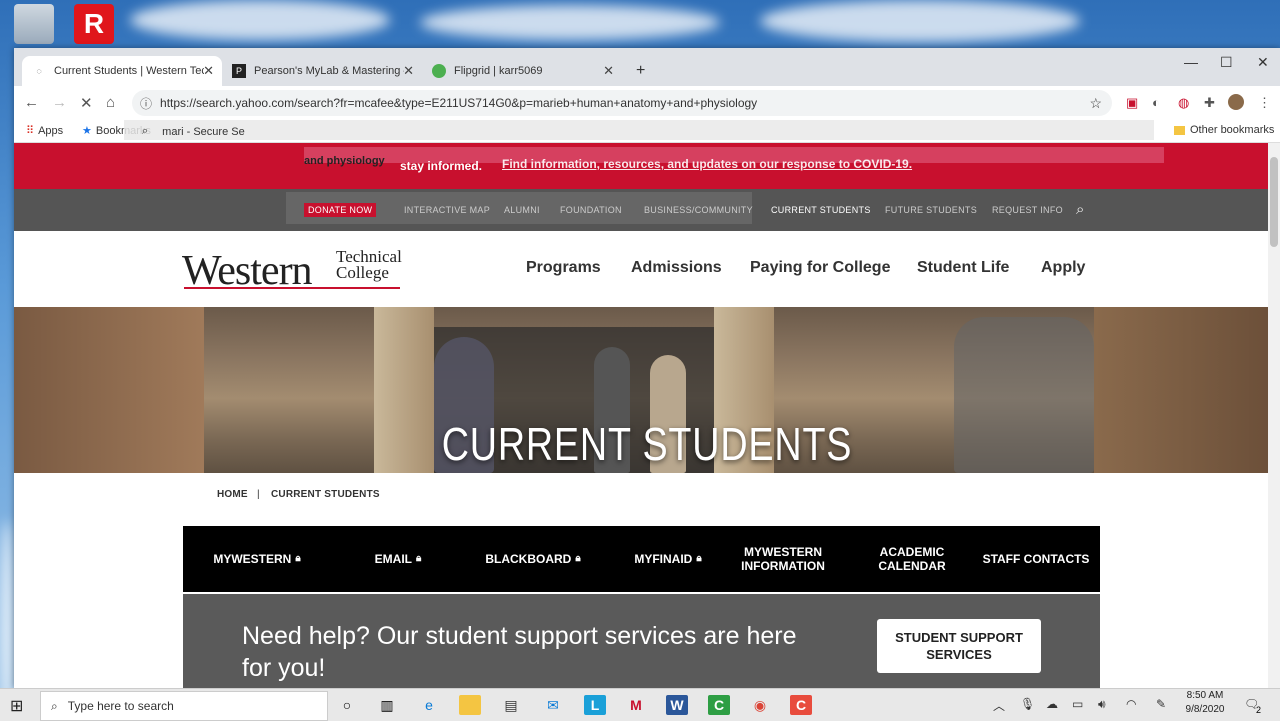 The height and width of the screenshot is (721, 1280). Describe the element at coordinates (1191, 62) in the screenshot. I see `minimize-icon: —` at that location.